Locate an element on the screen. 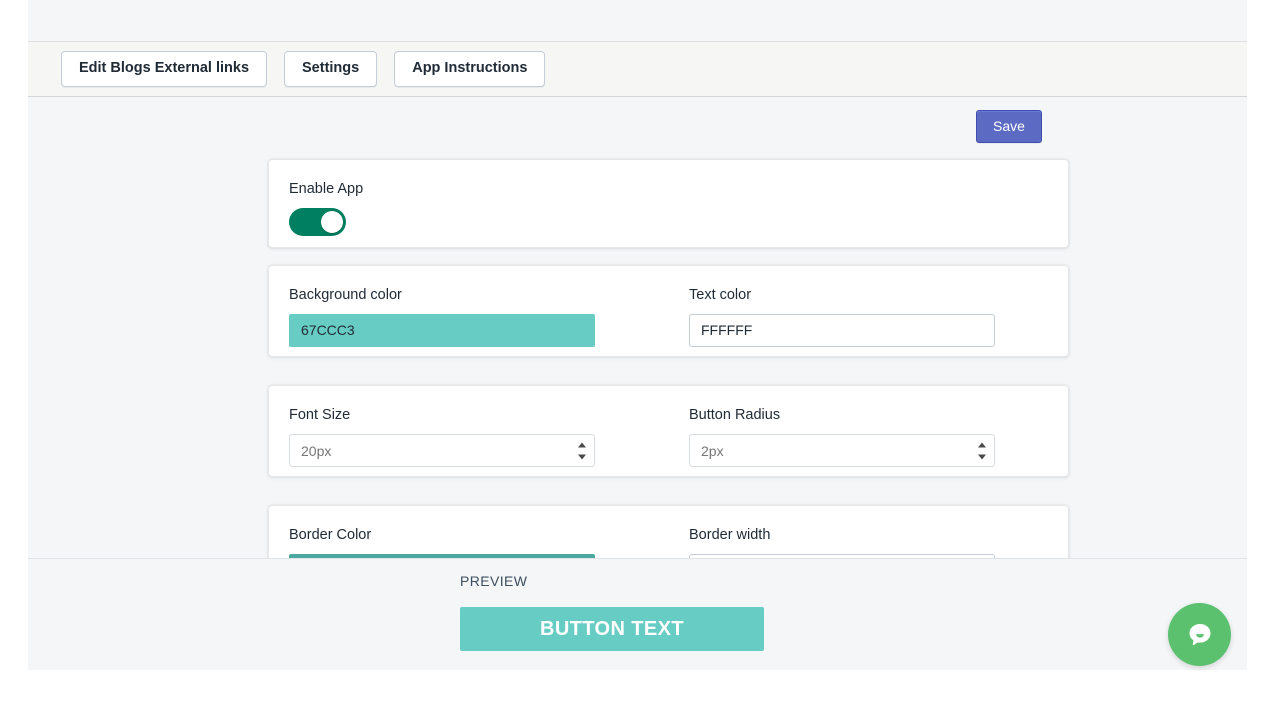 Image resolution: width=1280 pixels, height=720 pixels. tab-settings: Settings is located at coordinates (331, 69).